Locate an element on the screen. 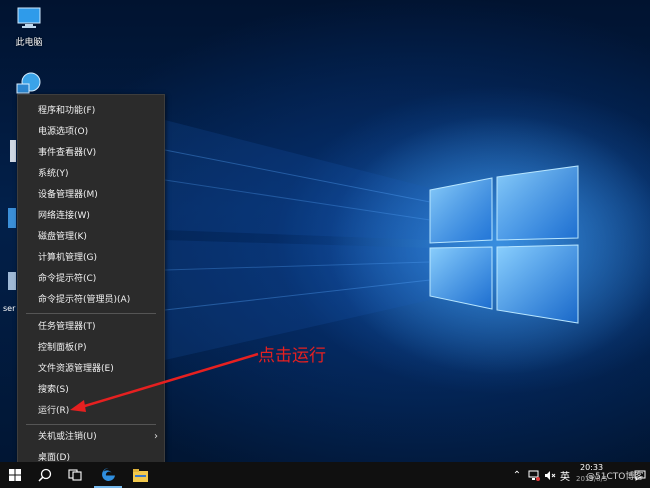 This screenshot has height=488, width=650. file-explorer-icon is located at coordinates (140, 475).